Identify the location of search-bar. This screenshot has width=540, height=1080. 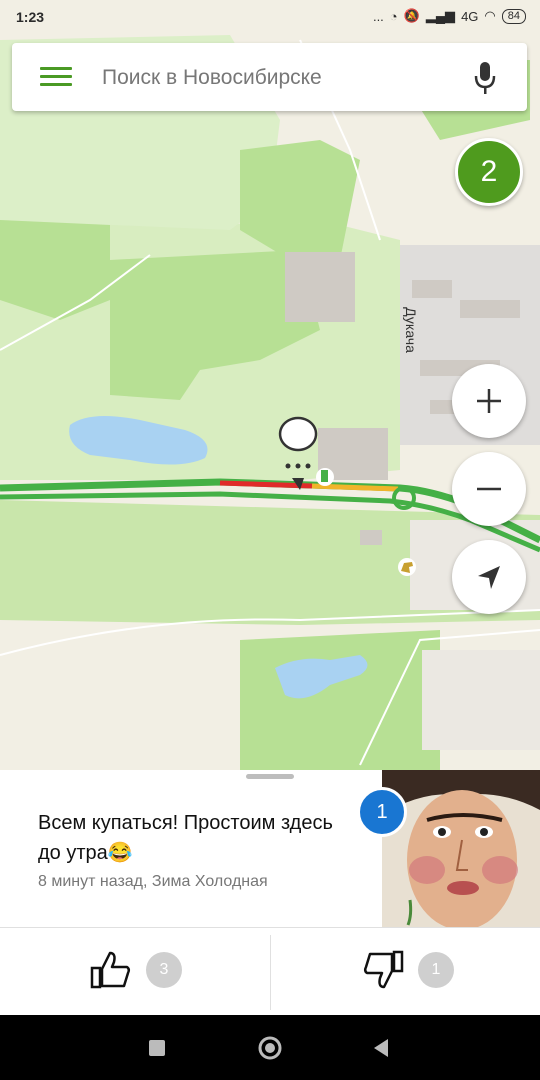
(269, 77).